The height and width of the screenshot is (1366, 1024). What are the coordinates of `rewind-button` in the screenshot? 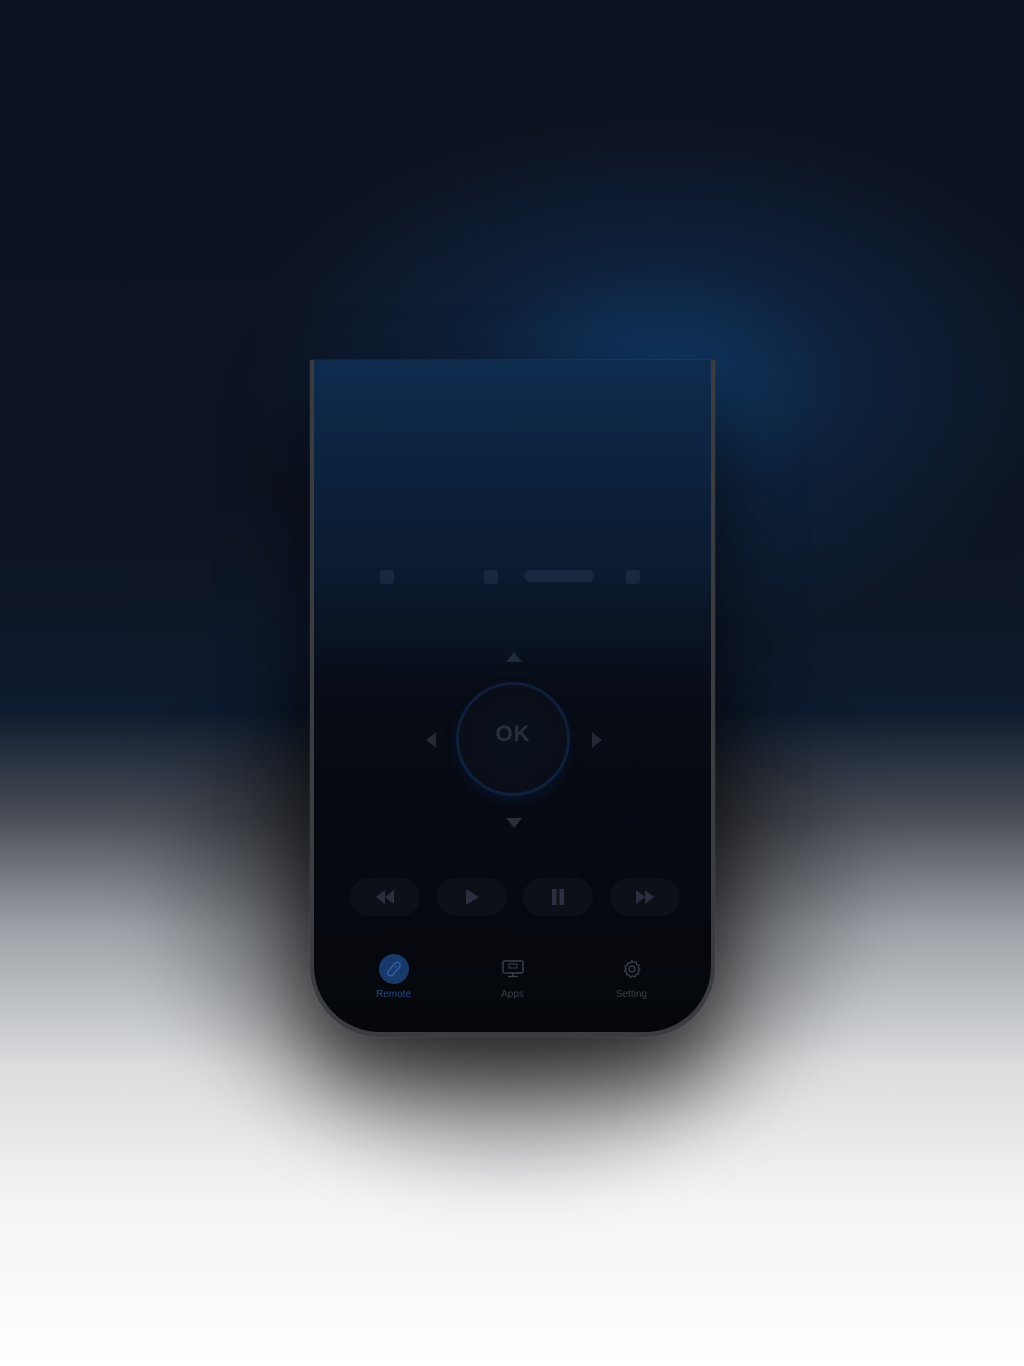 It's located at (385, 897).